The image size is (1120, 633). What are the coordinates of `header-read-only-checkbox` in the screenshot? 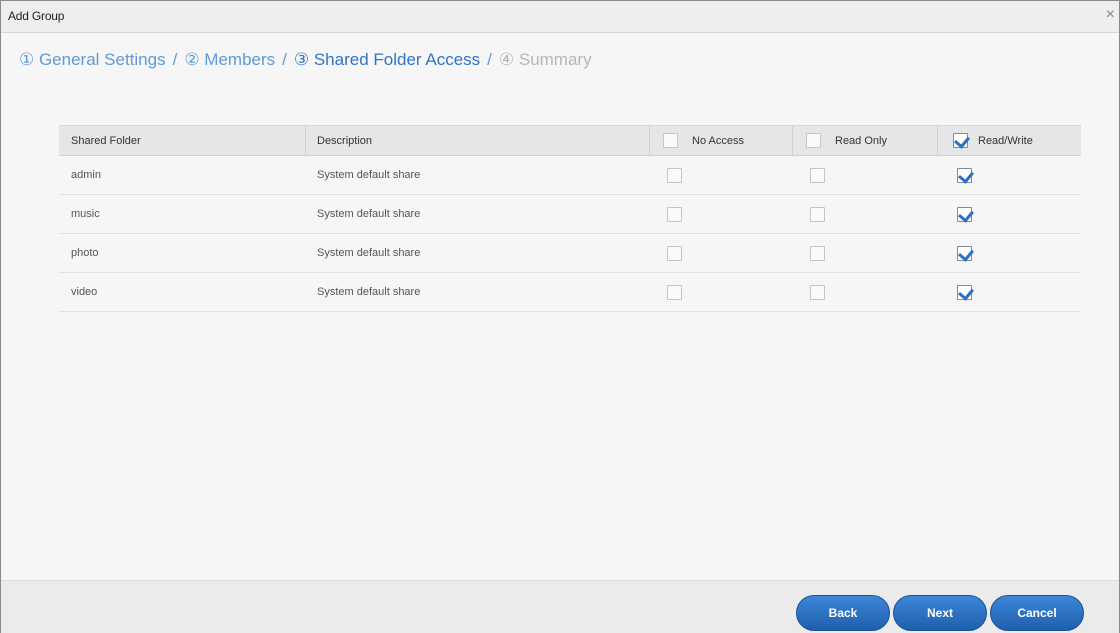 It's located at (813, 140).